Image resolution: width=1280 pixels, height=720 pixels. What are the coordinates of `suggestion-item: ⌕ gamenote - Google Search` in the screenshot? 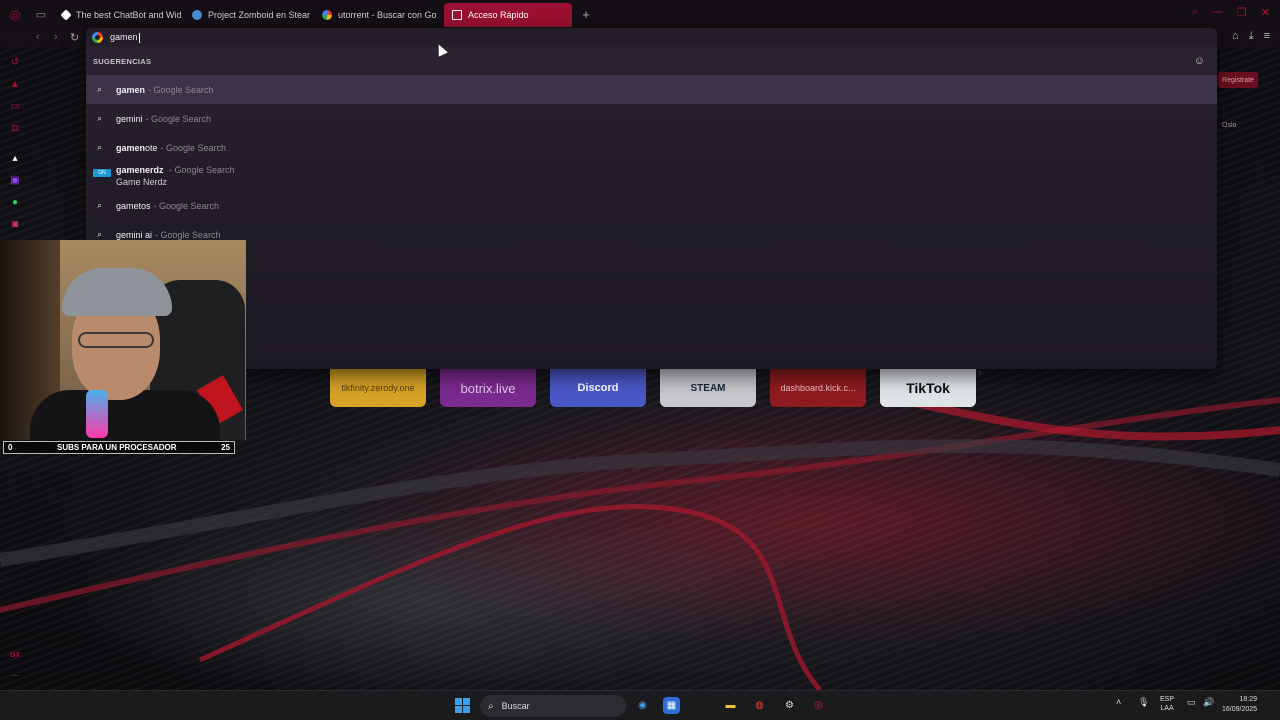 It's located at (651, 147).